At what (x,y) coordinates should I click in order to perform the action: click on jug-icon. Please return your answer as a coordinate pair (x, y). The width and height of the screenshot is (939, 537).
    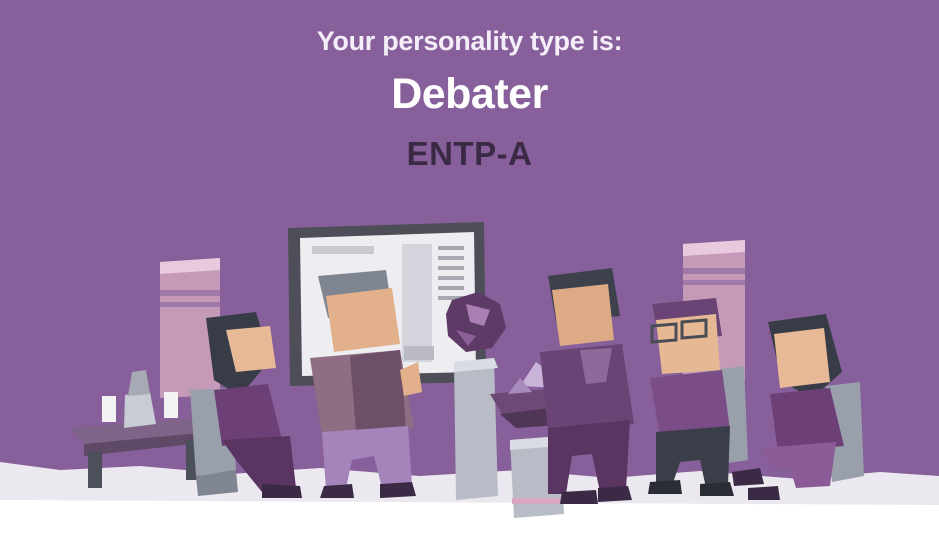
    Looking at the image, I should click on (140, 410).